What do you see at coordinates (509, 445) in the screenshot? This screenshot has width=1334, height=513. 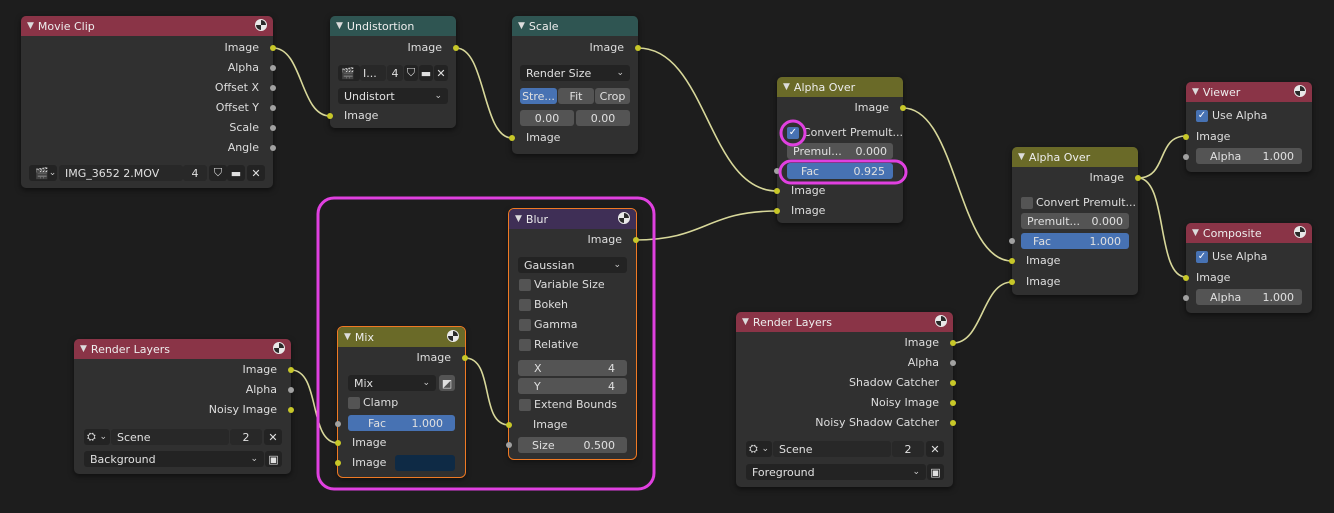 I see `socket-size-in` at bounding box center [509, 445].